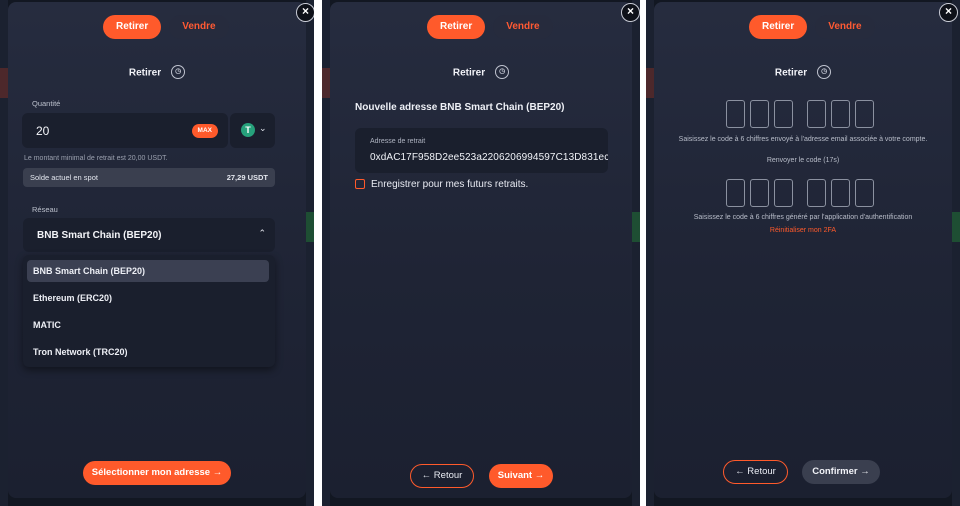  What do you see at coordinates (149, 177) in the screenshot?
I see `balance-bar: Solde actuel en spot 27,29 USDT` at bounding box center [149, 177].